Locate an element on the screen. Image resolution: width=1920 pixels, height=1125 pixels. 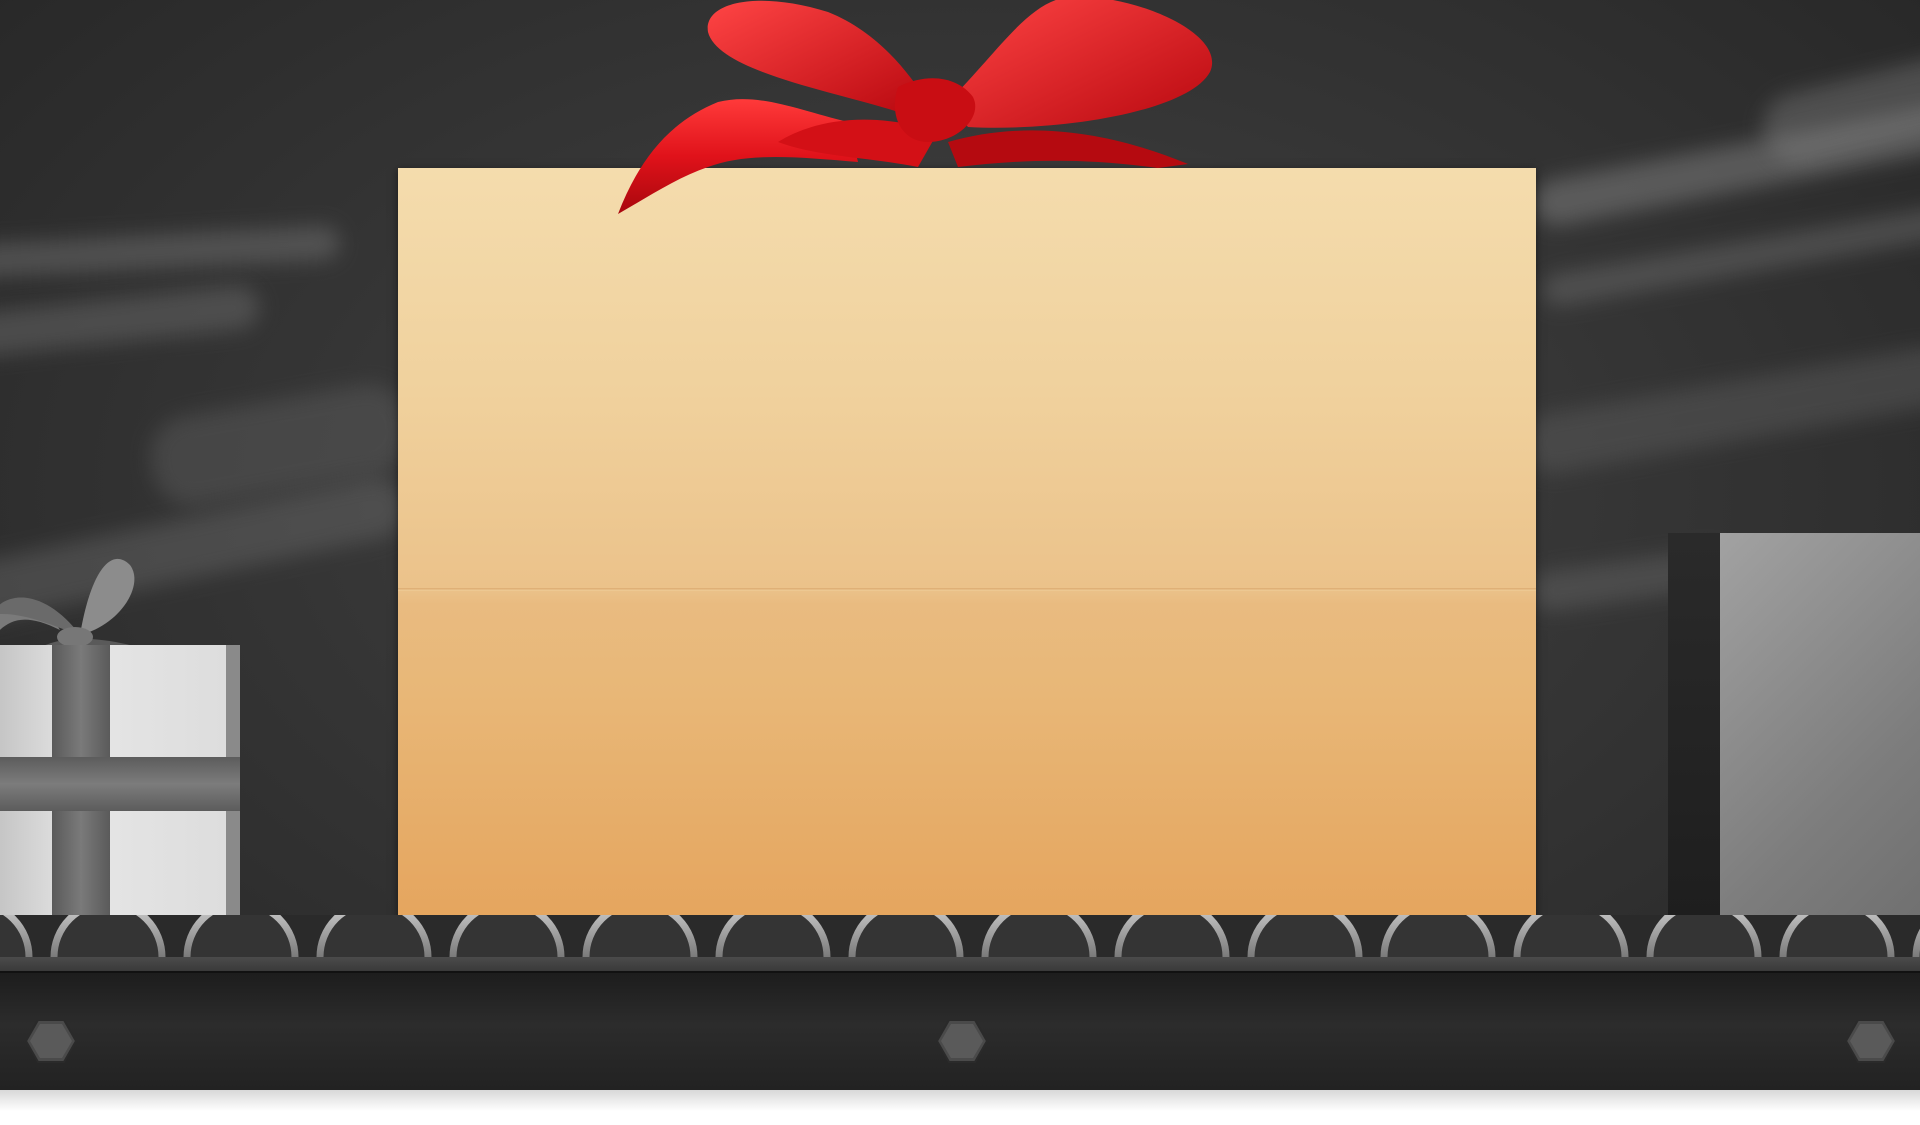
gift-bow-icon is located at coordinates (80, 605).